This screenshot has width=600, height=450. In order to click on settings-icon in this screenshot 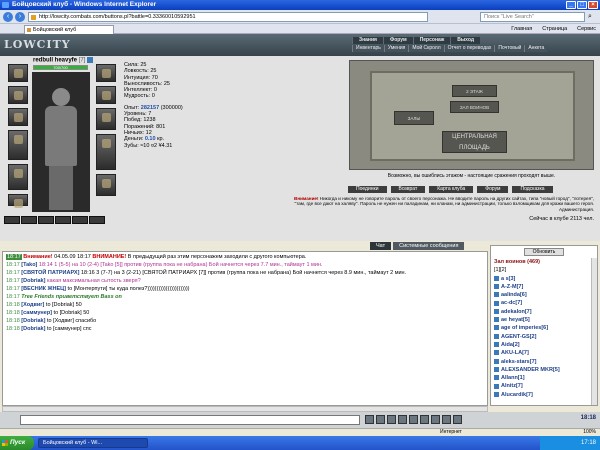, I will do `click(424, 419)`.